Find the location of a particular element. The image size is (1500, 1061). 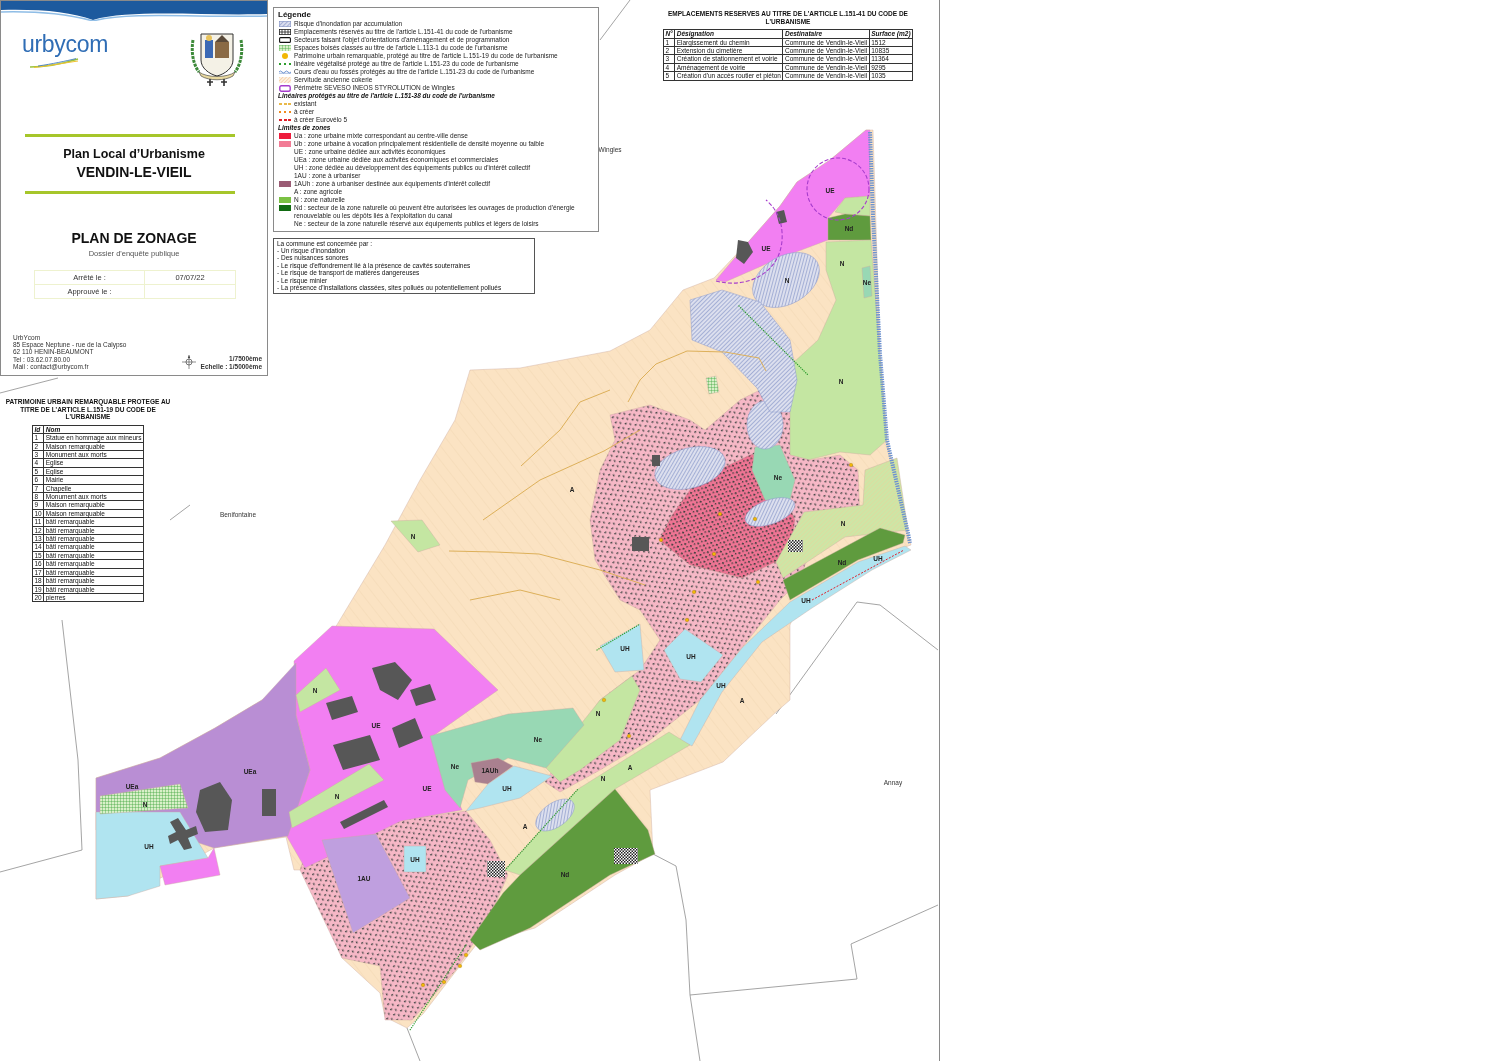

logo-swoosh-icon is located at coordinates (54, 63).